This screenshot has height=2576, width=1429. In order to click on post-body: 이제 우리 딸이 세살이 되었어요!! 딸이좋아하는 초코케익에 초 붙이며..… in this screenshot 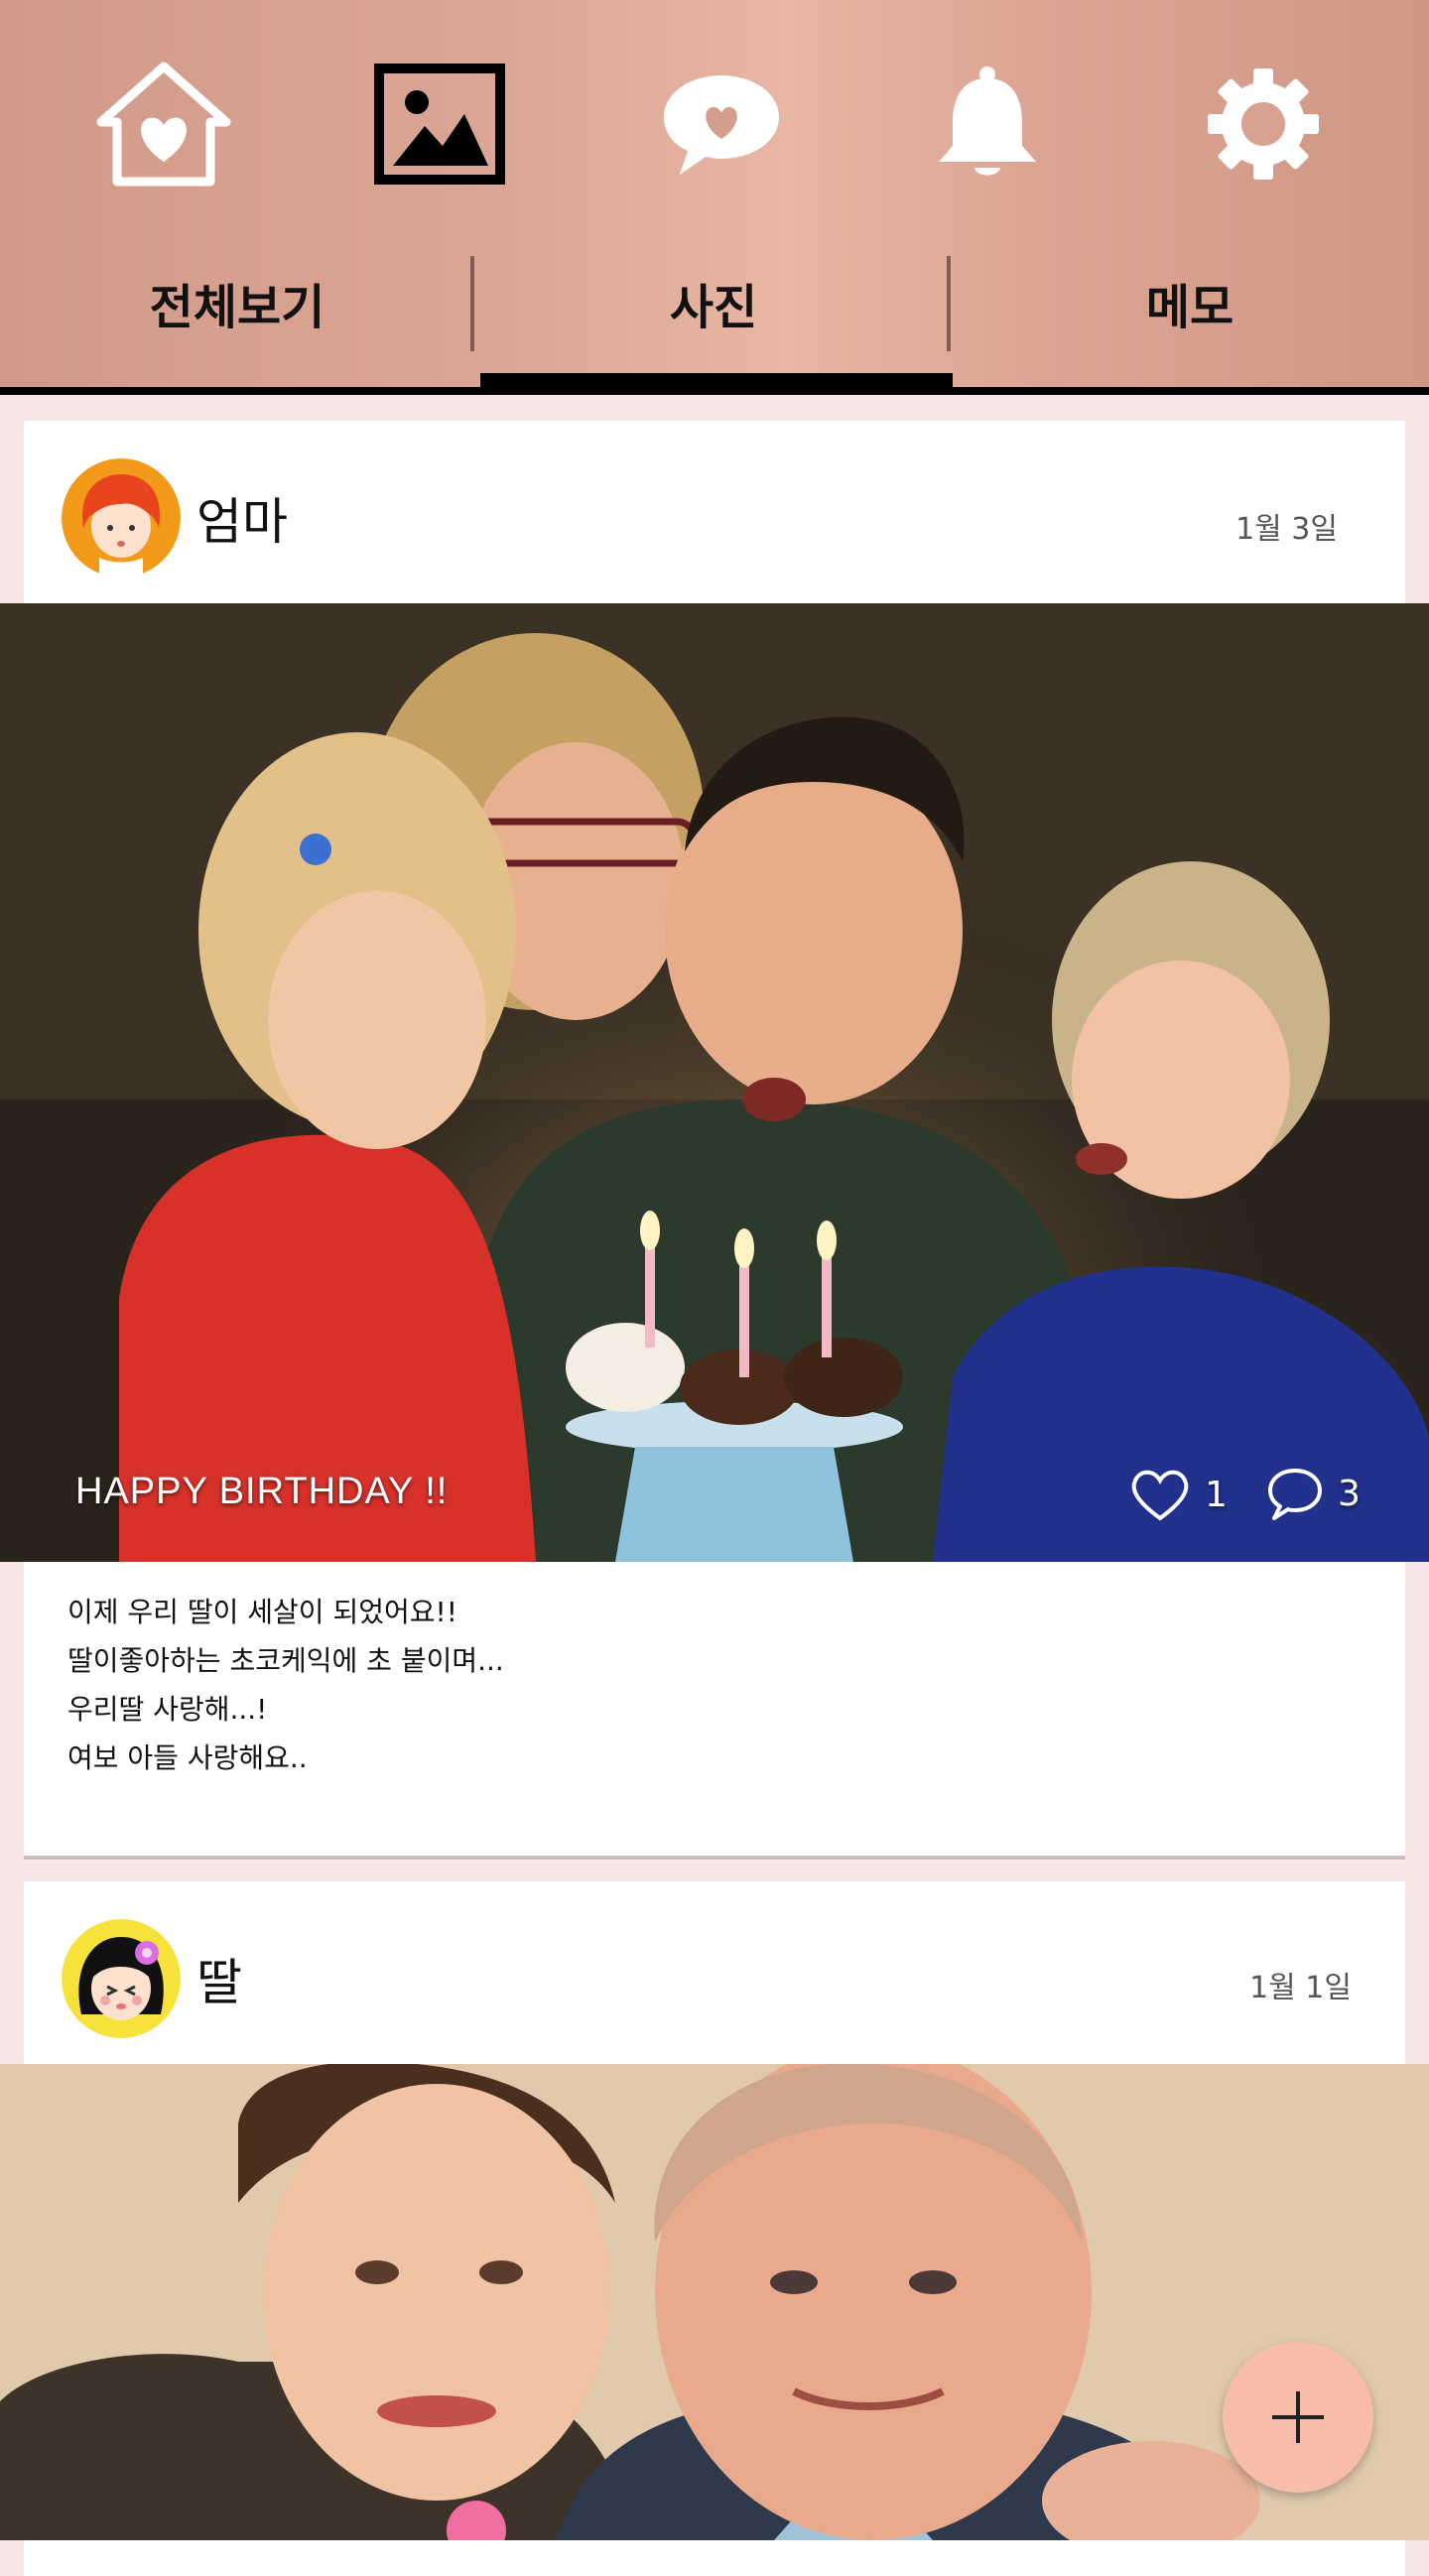, I will do `click(285, 1685)`.